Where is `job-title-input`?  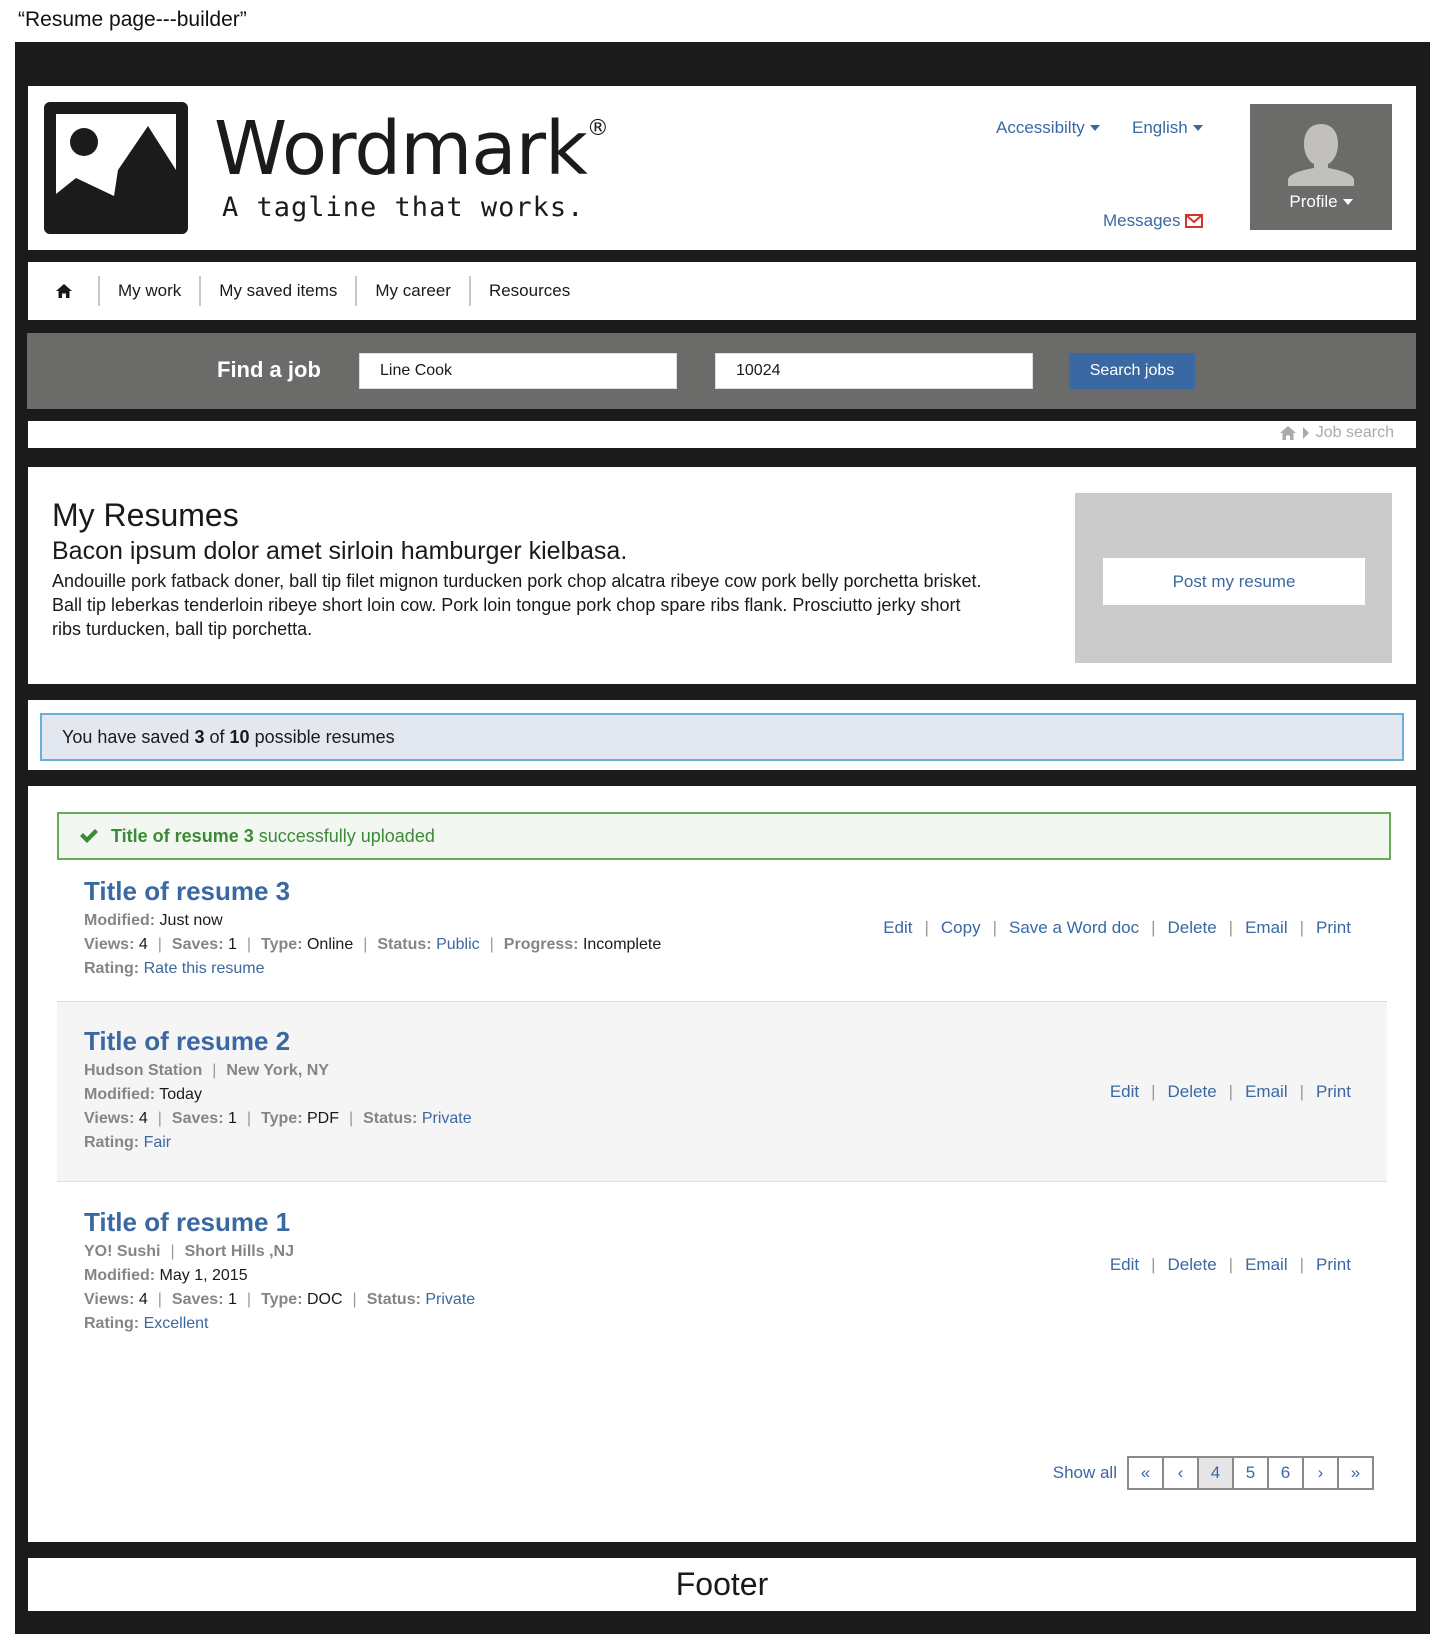 job-title-input is located at coordinates (518, 371).